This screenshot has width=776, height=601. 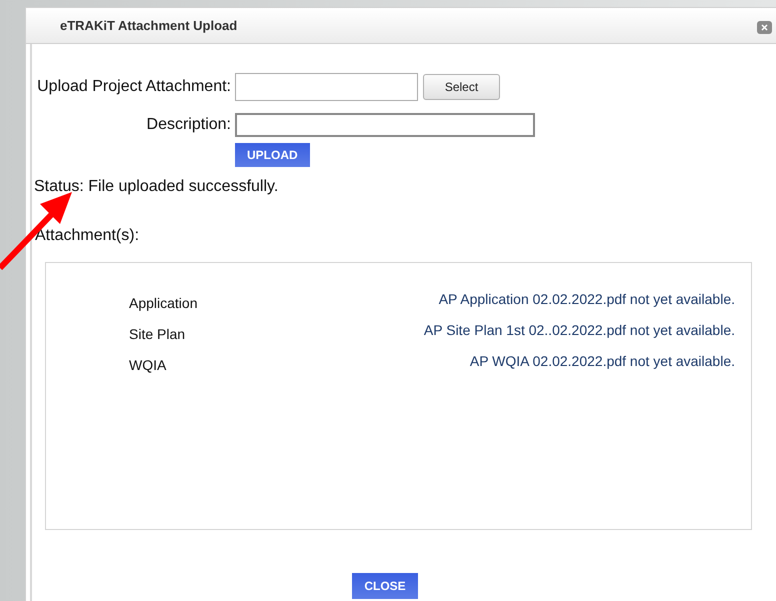 I want to click on section-label: Attachment(s):, so click(x=87, y=236).